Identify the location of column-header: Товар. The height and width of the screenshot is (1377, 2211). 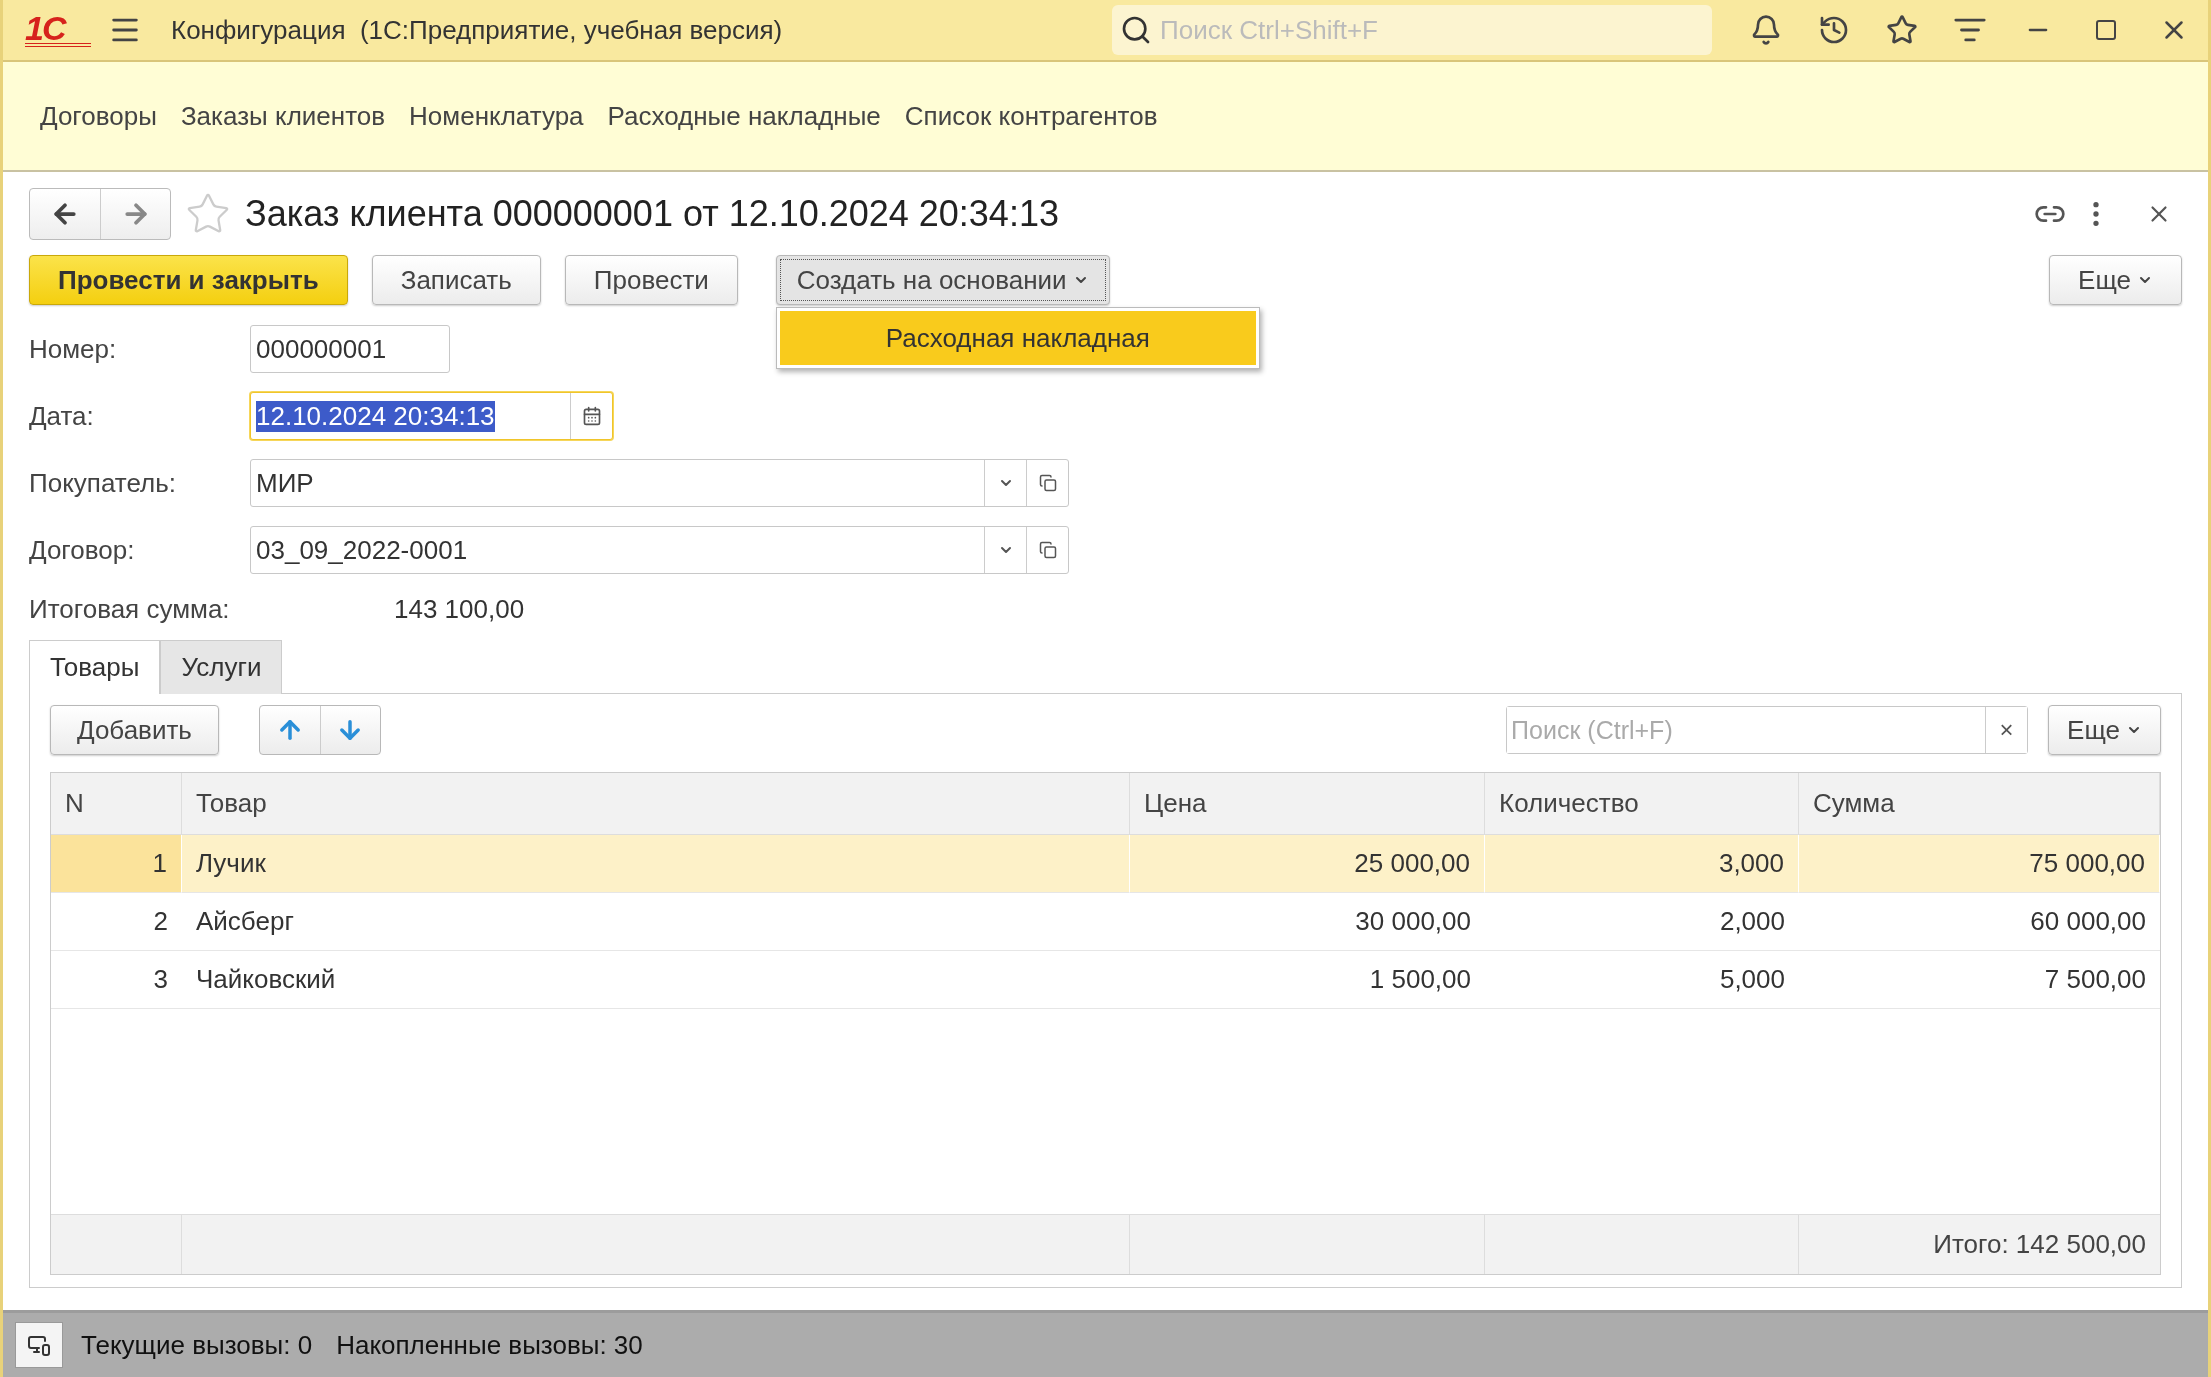
(656, 804).